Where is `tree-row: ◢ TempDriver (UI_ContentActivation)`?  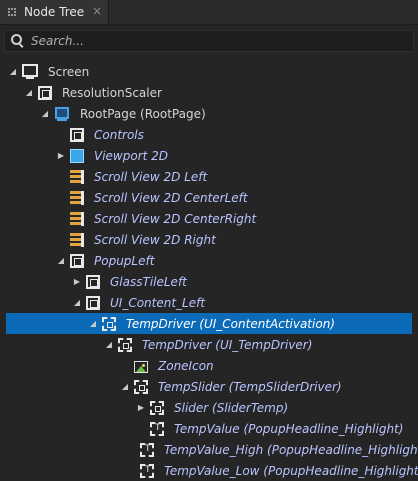
tree-row: ◢ TempDriver (UI_ContentActivation) is located at coordinates (209, 323).